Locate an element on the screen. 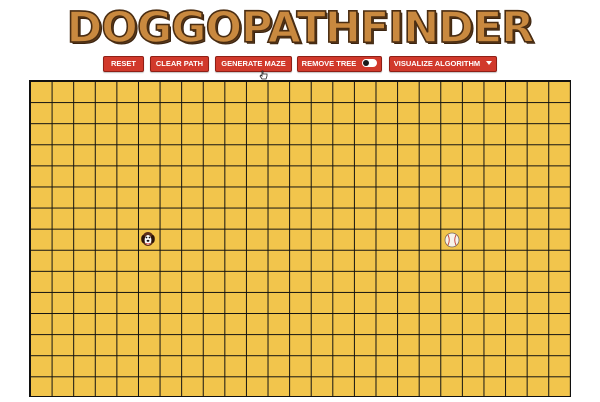 Image resolution: width=600 pixels, height=402 pixels. hand-cursor-icon is located at coordinates (263, 75).